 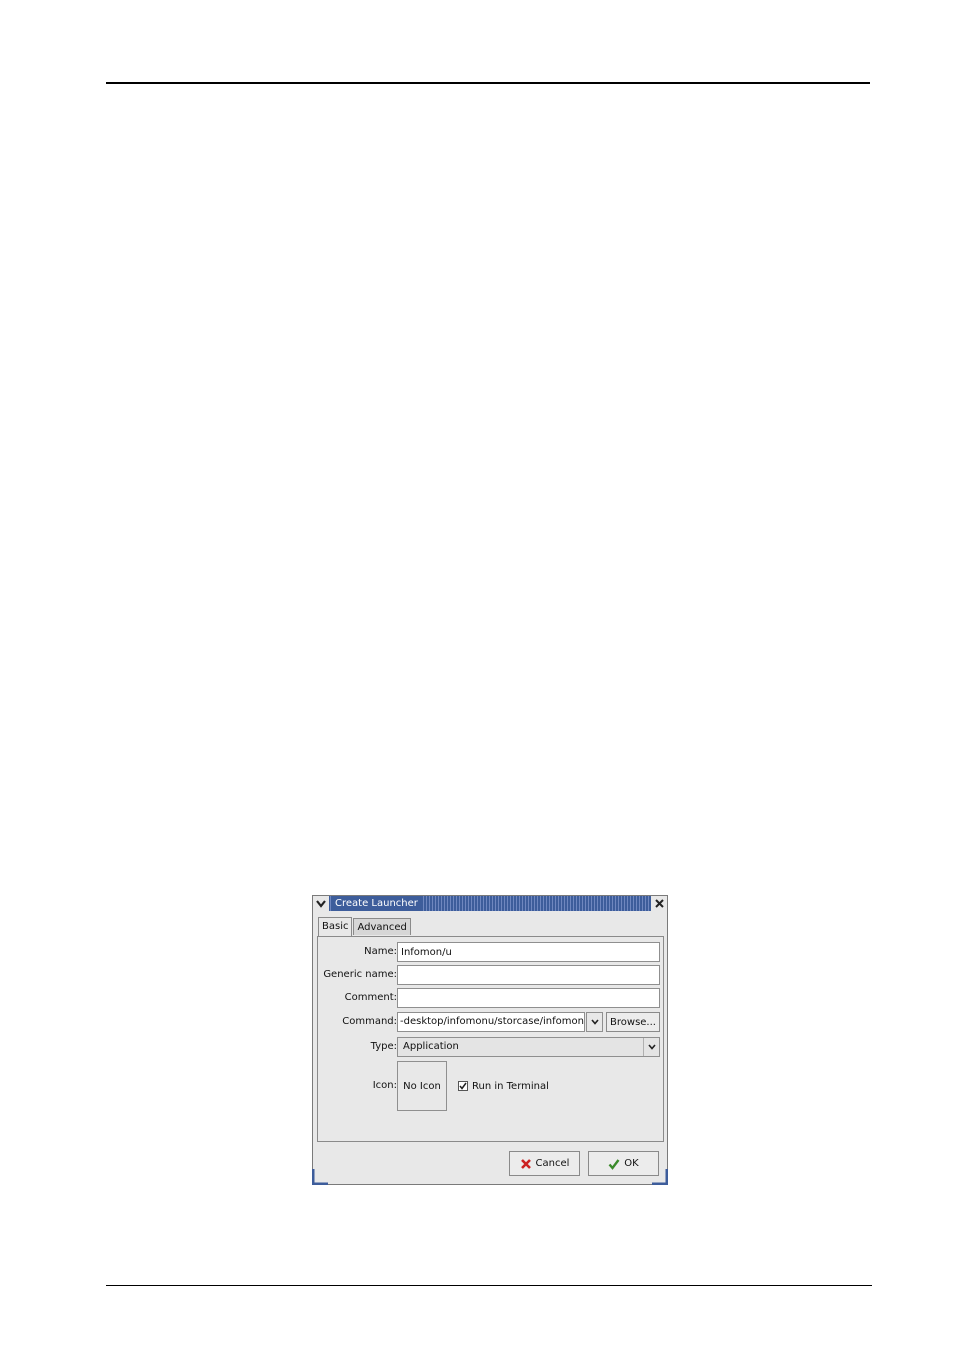 What do you see at coordinates (528, 1047) in the screenshot?
I see `type-select: Application` at bounding box center [528, 1047].